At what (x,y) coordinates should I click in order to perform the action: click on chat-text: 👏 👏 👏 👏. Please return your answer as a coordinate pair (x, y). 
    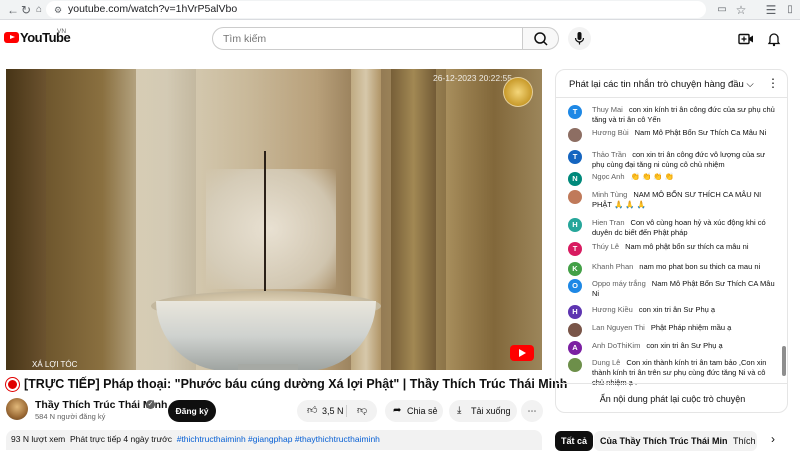
    Looking at the image, I should click on (652, 176).